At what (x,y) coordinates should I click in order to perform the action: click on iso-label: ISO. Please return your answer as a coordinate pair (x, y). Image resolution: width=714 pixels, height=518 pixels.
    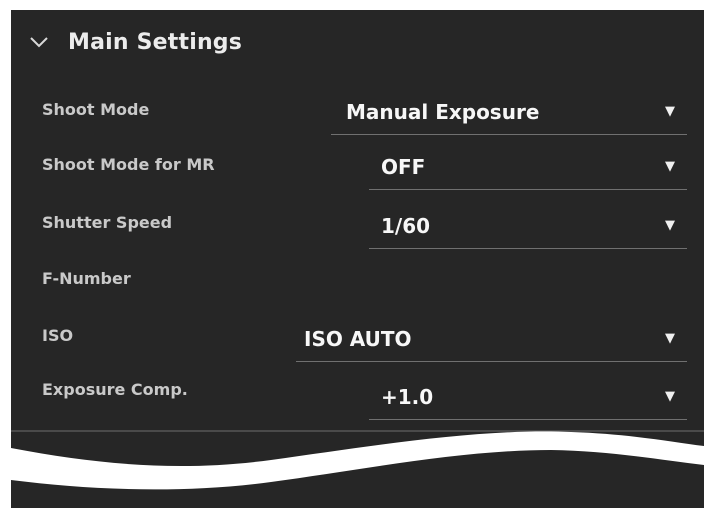
    Looking at the image, I should click on (58, 335).